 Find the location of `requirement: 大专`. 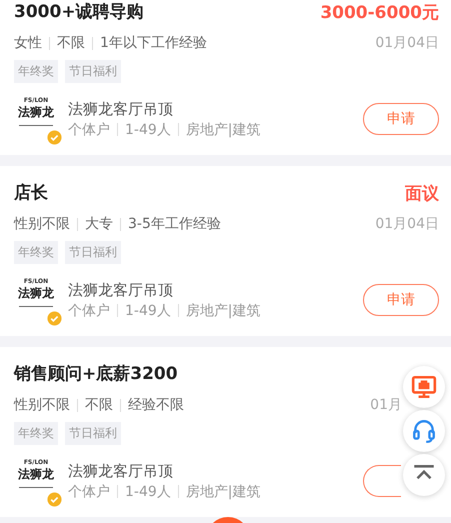

requirement: 大专 is located at coordinates (99, 224).